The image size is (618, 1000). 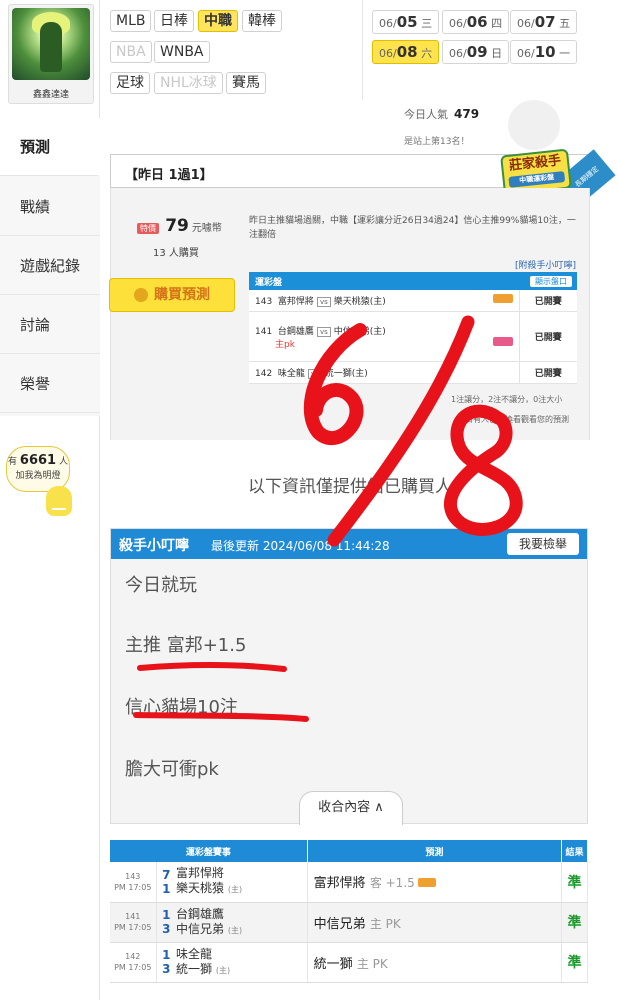 What do you see at coordinates (200, 928) in the screenshot?
I see `home-team: 中信兄弟` at bounding box center [200, 928].